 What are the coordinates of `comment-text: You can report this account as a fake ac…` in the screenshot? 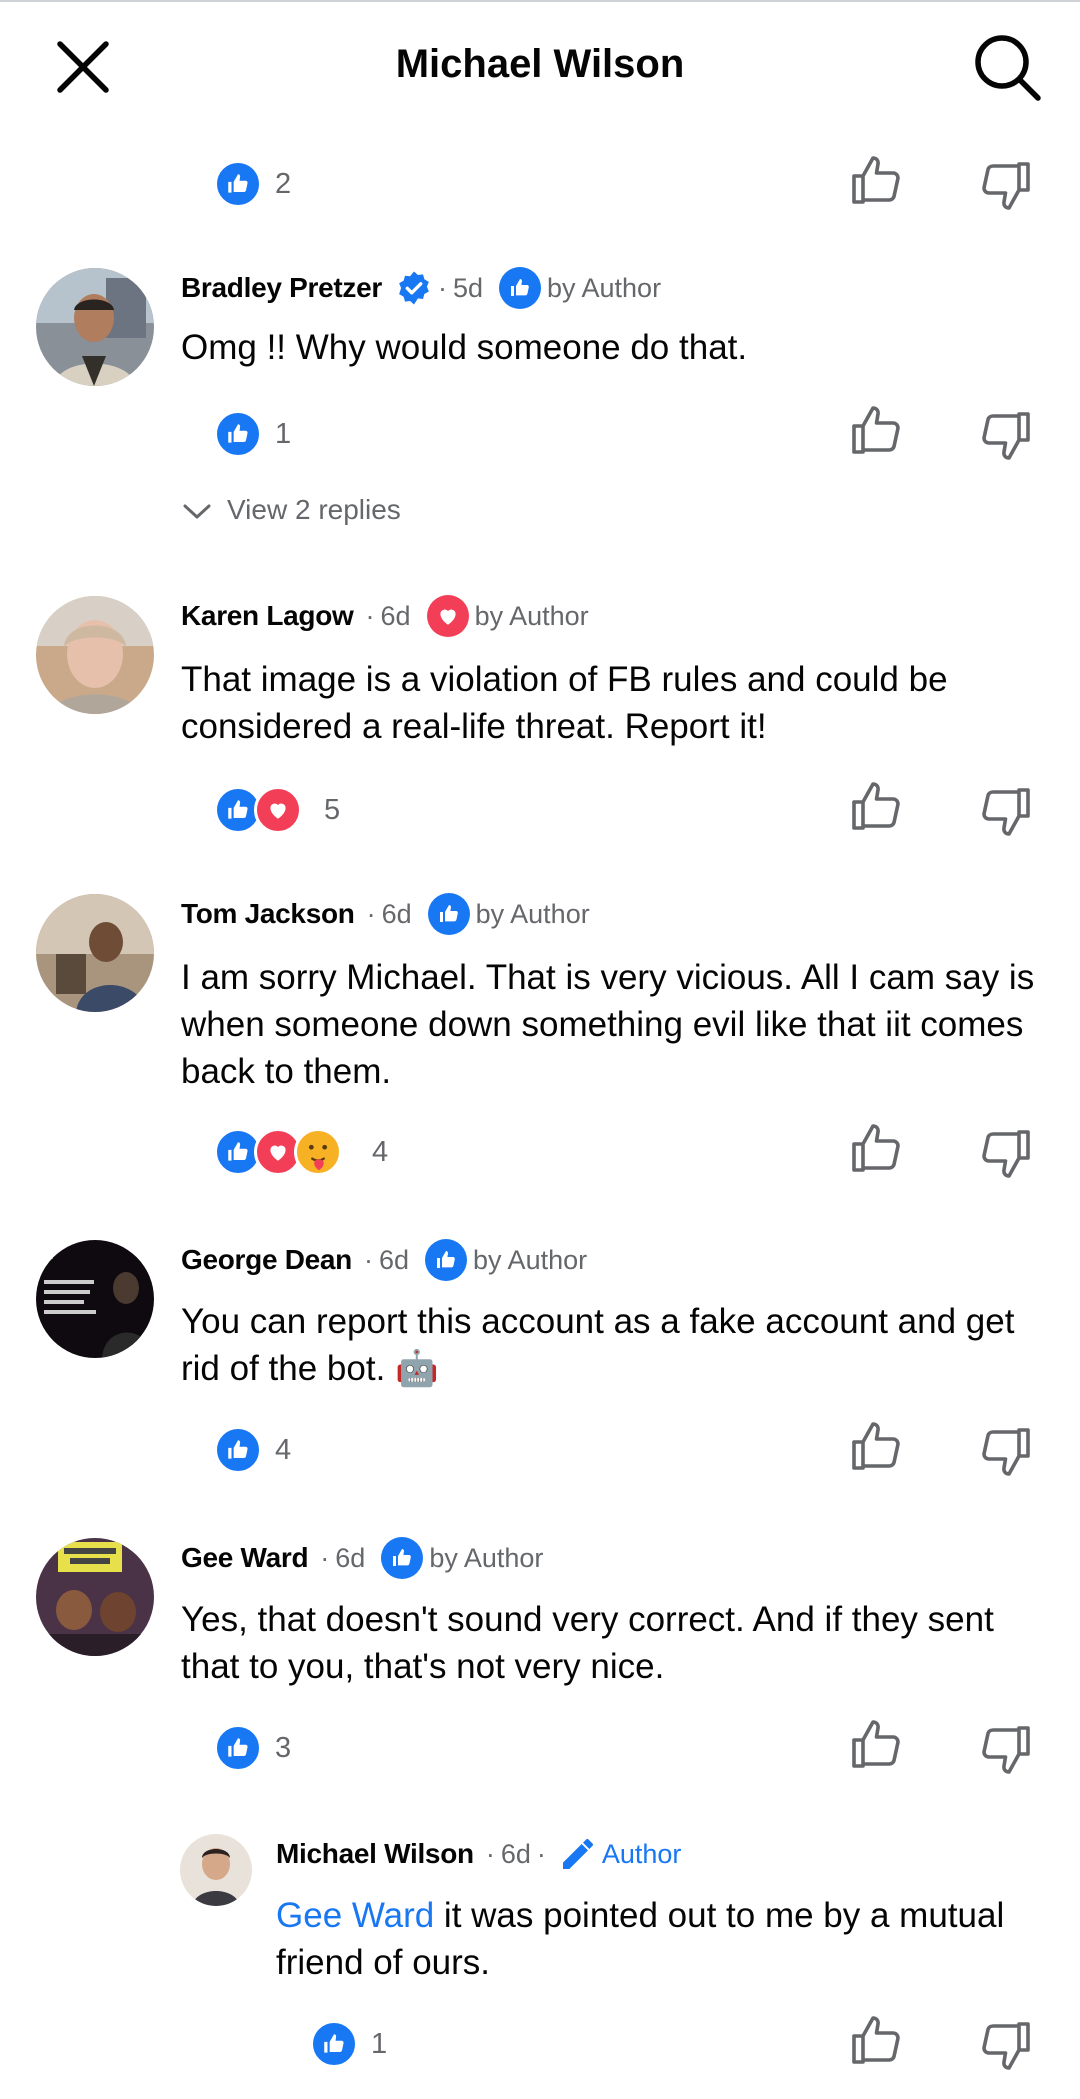 It's located at (598, 1345).